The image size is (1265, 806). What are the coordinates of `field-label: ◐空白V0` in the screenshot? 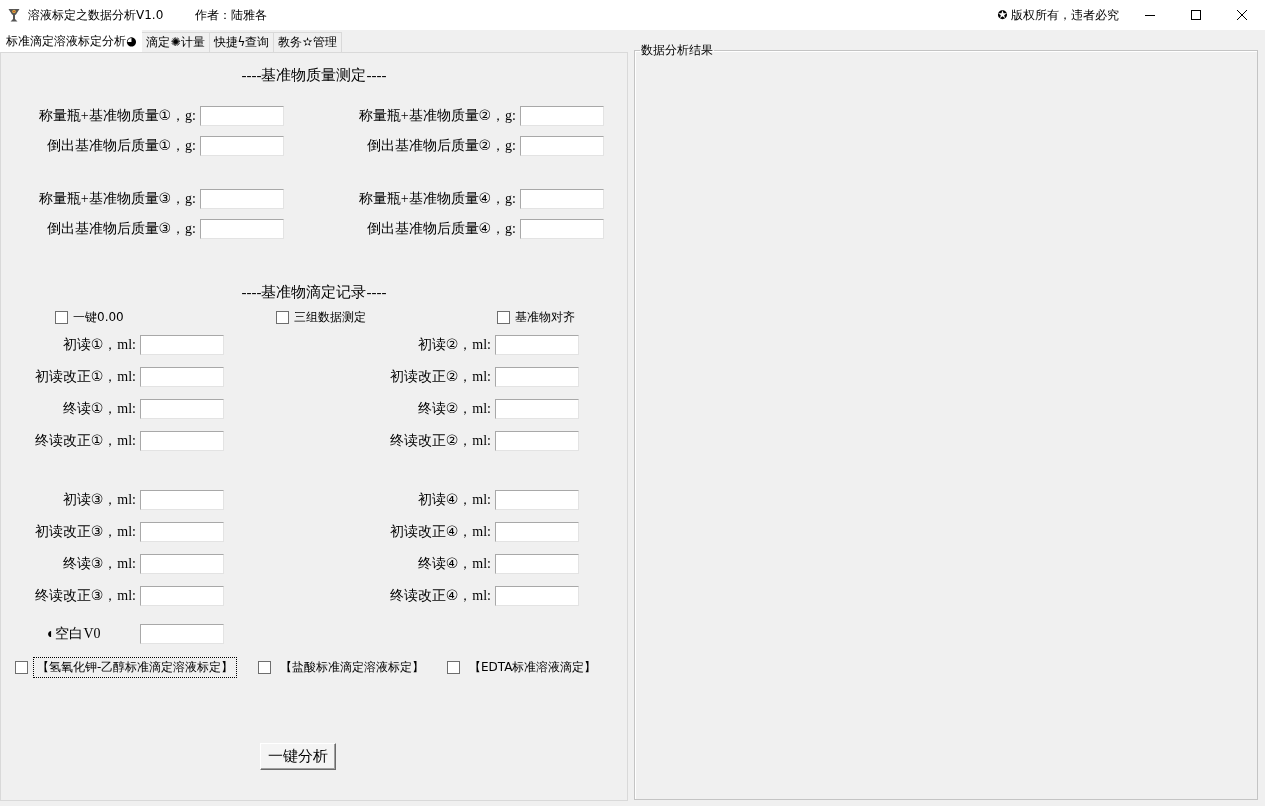 It's located at (74, 634).